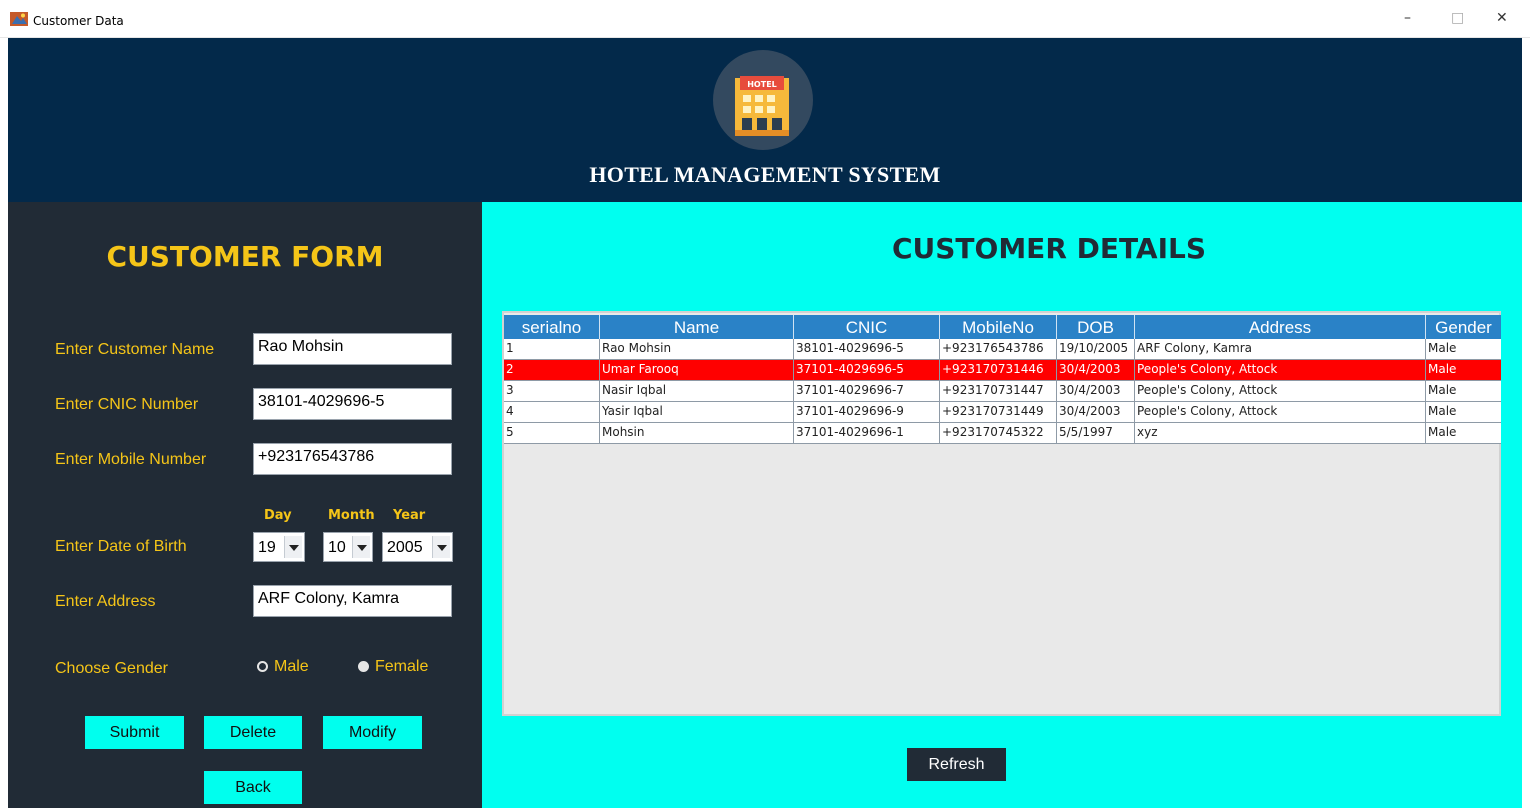  Describe the element at coordinates (867, 391) in the screenshot. I see `cell-cnic: 37101-4029696-7` at that location.